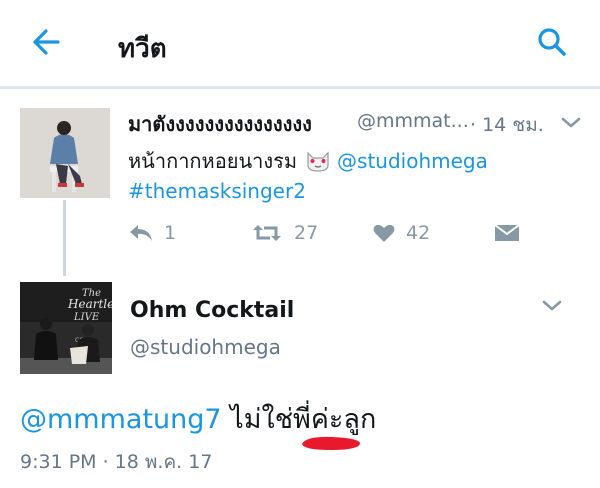 This screenshot has width=600, height=488. I want to click on parent-tweet-actions: 1 27 42, so click(328, 233).